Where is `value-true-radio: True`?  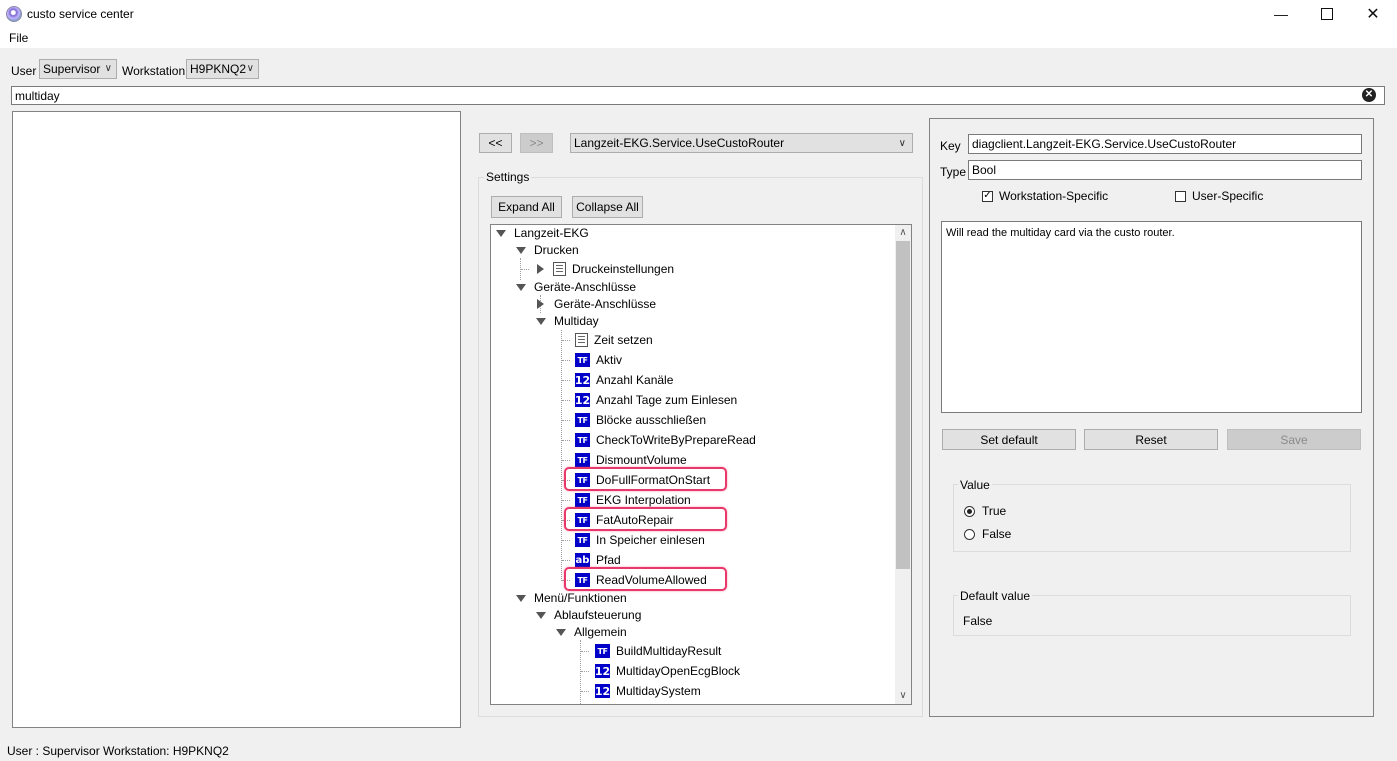 value-true-radio: True is located at coordinates (985, 511).